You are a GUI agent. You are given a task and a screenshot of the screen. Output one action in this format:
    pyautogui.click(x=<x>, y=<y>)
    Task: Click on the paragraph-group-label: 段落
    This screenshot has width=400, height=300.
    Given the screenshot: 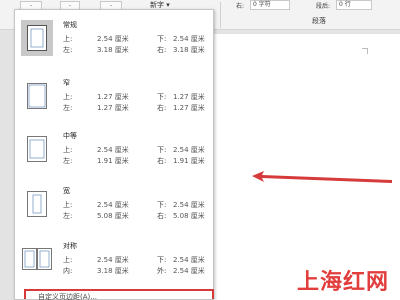 What is the action you would take?
    pyautogui.click(x=319, y=21)
    